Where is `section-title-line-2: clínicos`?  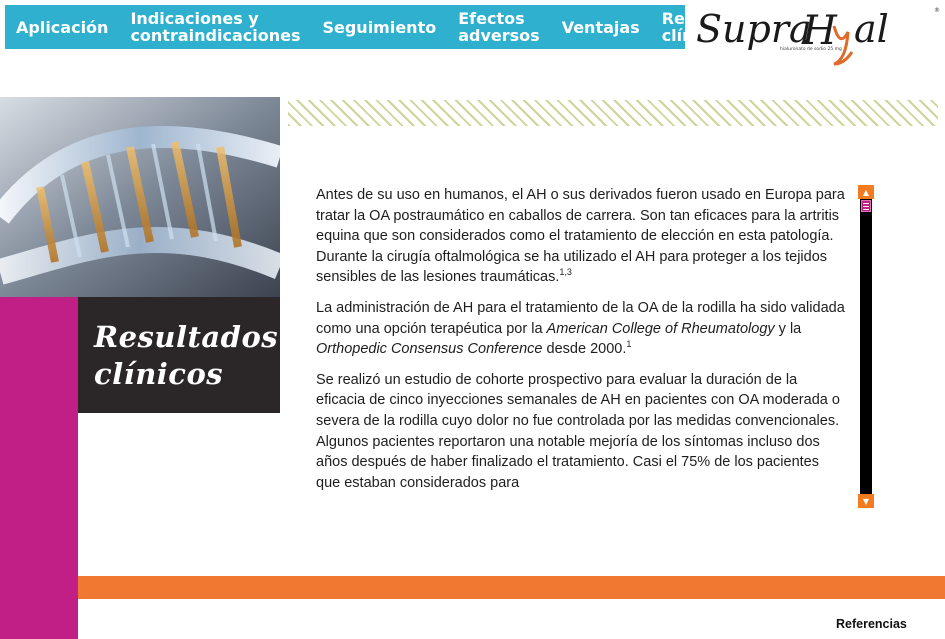 section-title-line-2: clínicos is located at coordinates (159, 374).